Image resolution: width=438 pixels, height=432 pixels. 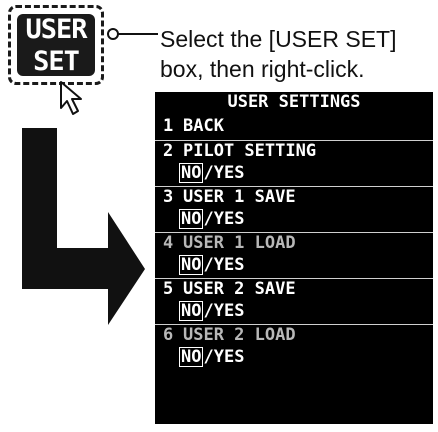 What do you see at coordinates (239, 243) in the screenshot?
I see `menu-item-label: USER 1 LOAD` at bounding box center [239, 243].